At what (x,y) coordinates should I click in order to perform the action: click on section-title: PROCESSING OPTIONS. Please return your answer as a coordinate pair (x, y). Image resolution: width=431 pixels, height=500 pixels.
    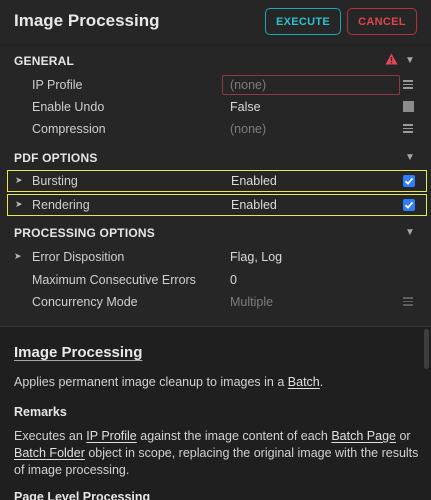
    Looking at the image, I should click on (84, 233).